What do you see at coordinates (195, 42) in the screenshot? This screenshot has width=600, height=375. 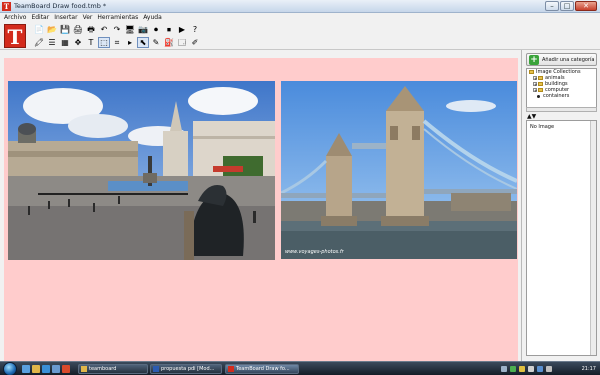 I see `eraser-icon: ✐` at bounding box center [195, 42].